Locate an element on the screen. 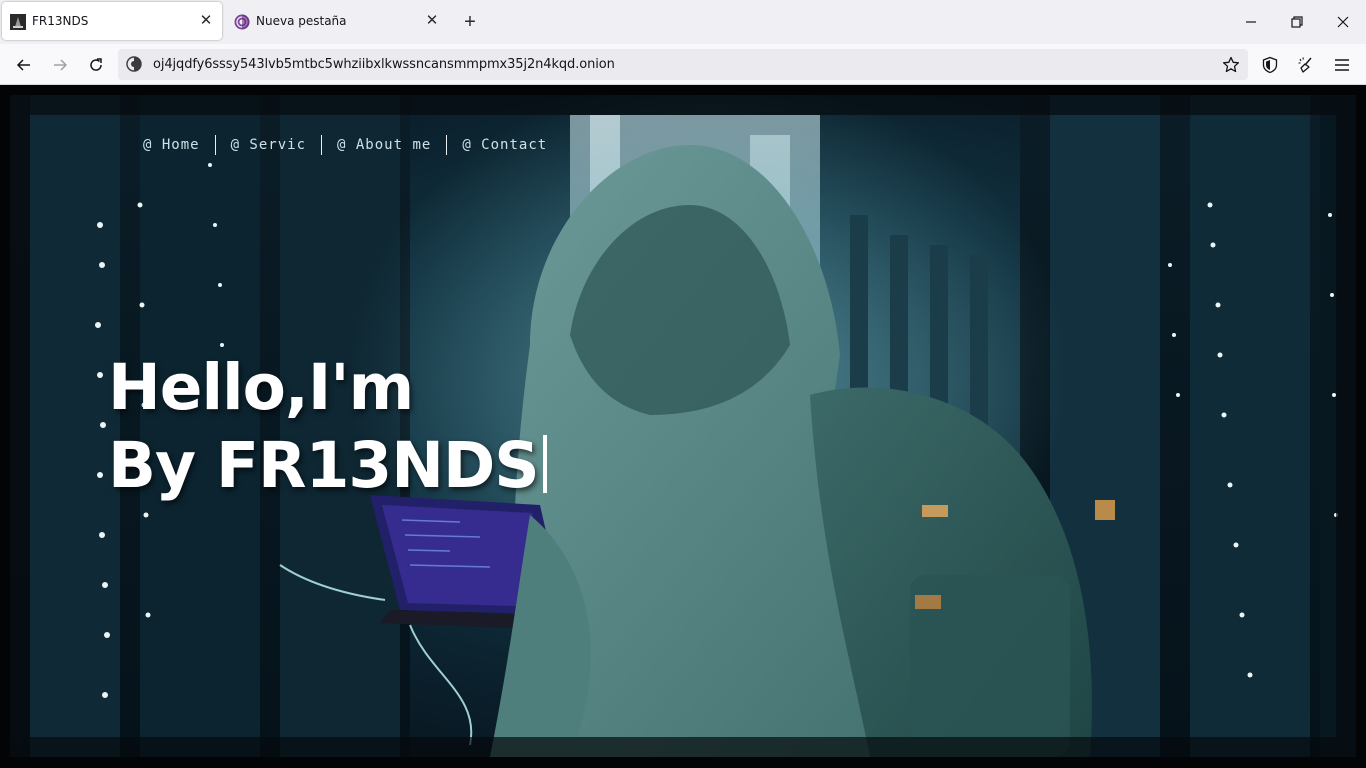 This screenshot has height=768, width=1366. tab-title: FR13NDS is located at coordinates (60, 21).